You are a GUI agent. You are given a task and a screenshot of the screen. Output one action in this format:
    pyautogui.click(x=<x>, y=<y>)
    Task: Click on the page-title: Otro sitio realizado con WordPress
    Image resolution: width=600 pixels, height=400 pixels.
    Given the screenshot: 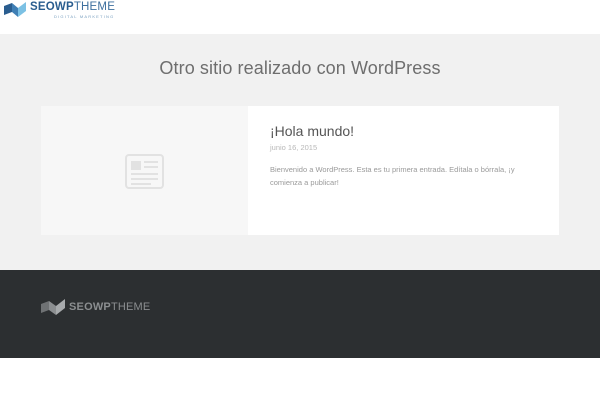 What is the action you would take?
    pyautogui.click(x=300, y=68)
    